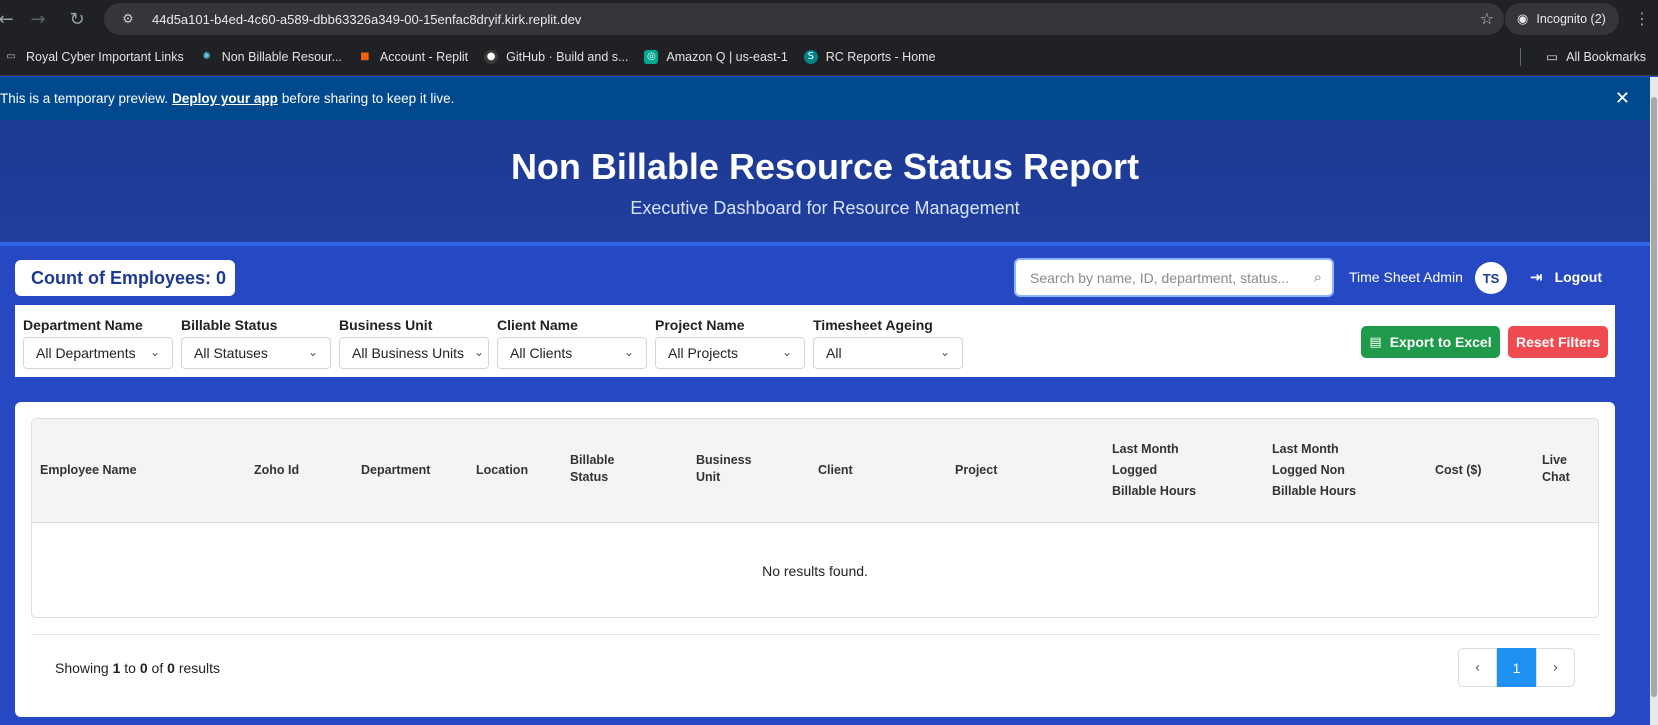  I want to click on page-scrollbar, so click(1654, 401).